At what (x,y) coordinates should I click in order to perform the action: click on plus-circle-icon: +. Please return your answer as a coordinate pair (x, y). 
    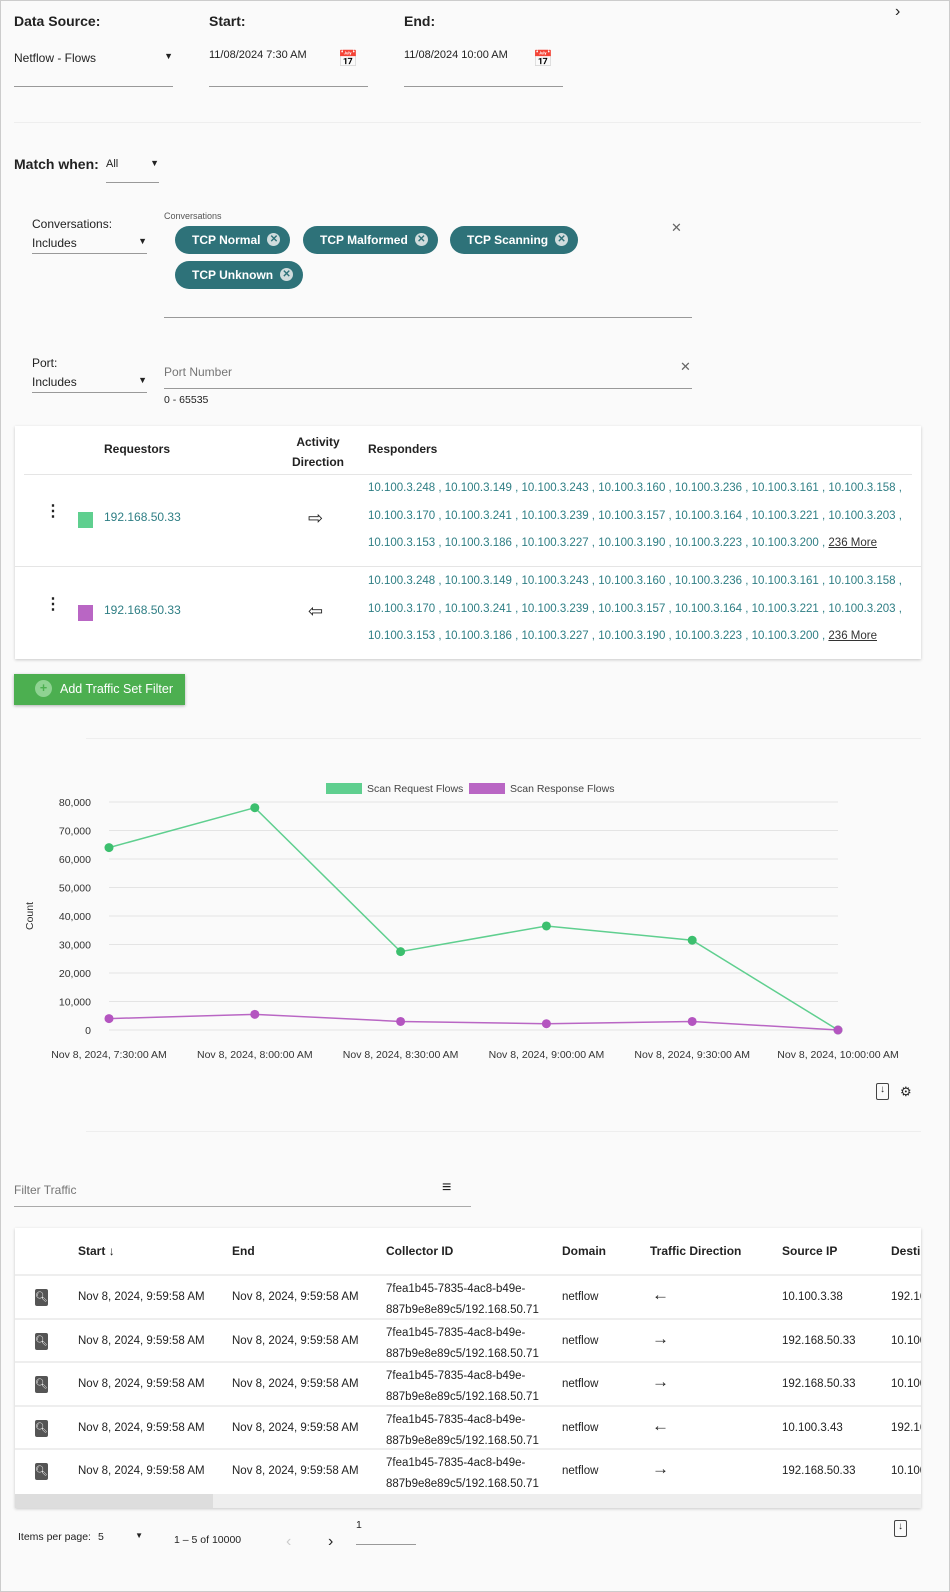
    Looking at the image, I should click on (43, 688).